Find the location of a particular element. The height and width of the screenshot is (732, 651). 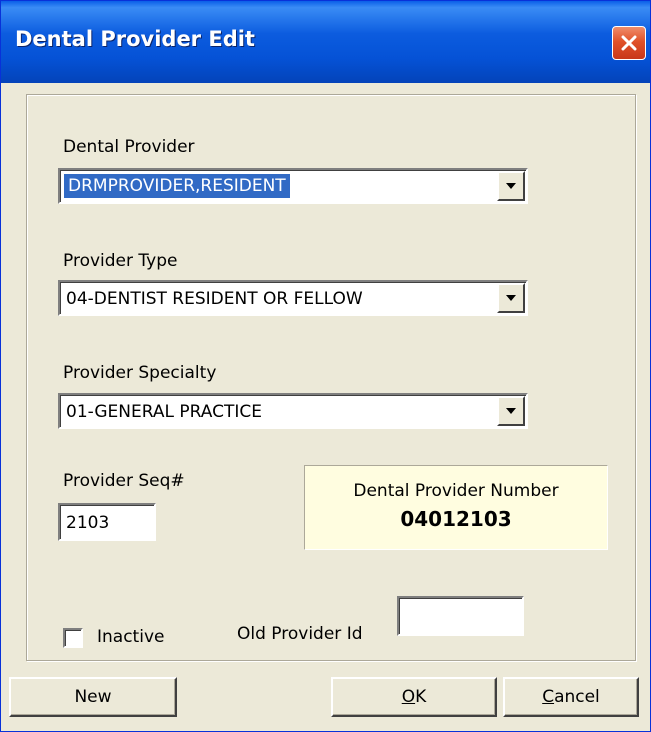

title-bar: Dental Provider Edit is located at coordinates (325, 42).